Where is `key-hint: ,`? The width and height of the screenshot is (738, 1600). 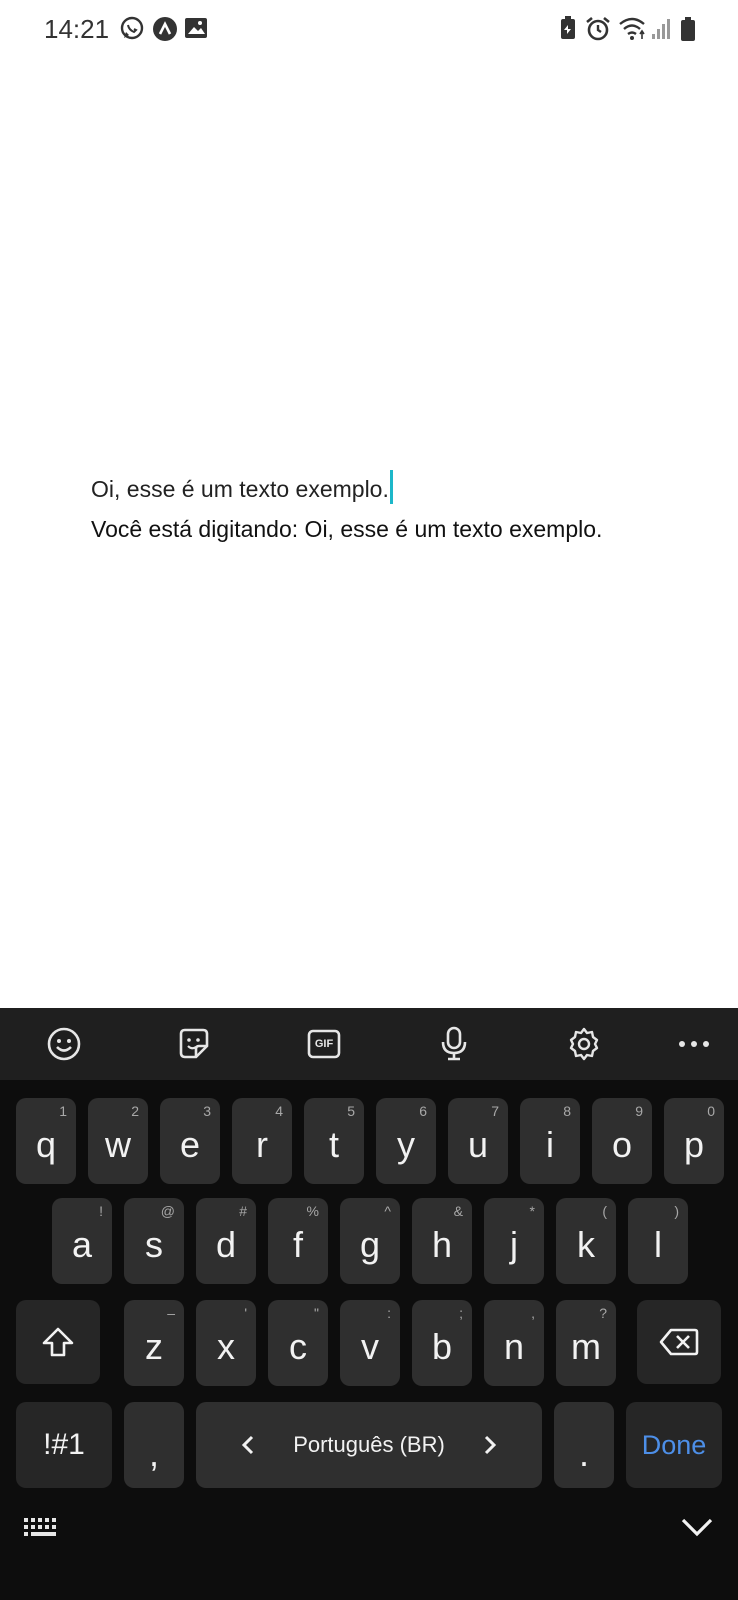
key-hint: , is located at coordinates (533, 1313).